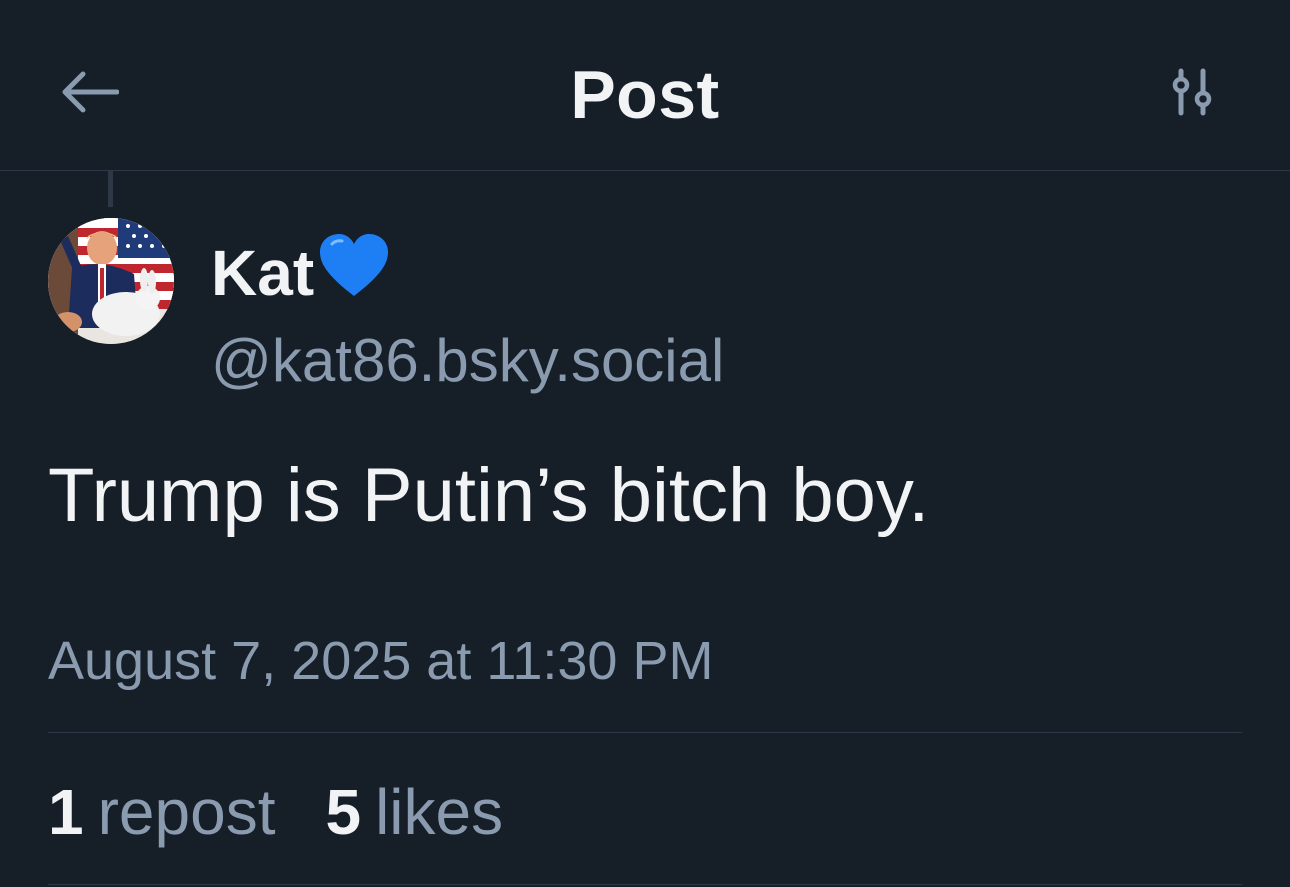 The width and height of the screenshot is (1290, 887). Describe the element at coordinates (381, 661) in the screenshot. I see `post-timestamp: August 7, 2025 at 11:30 PM` at that location.